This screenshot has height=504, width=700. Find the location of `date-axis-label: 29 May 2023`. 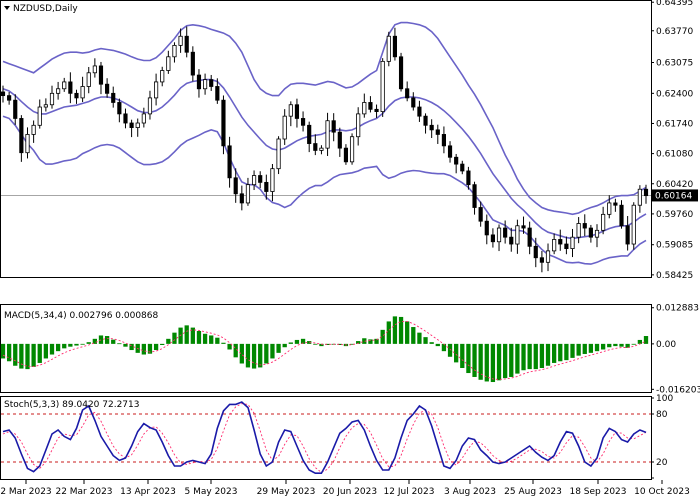

date-axis-label: 29 May 2023 is located at coordinates (286, 492).